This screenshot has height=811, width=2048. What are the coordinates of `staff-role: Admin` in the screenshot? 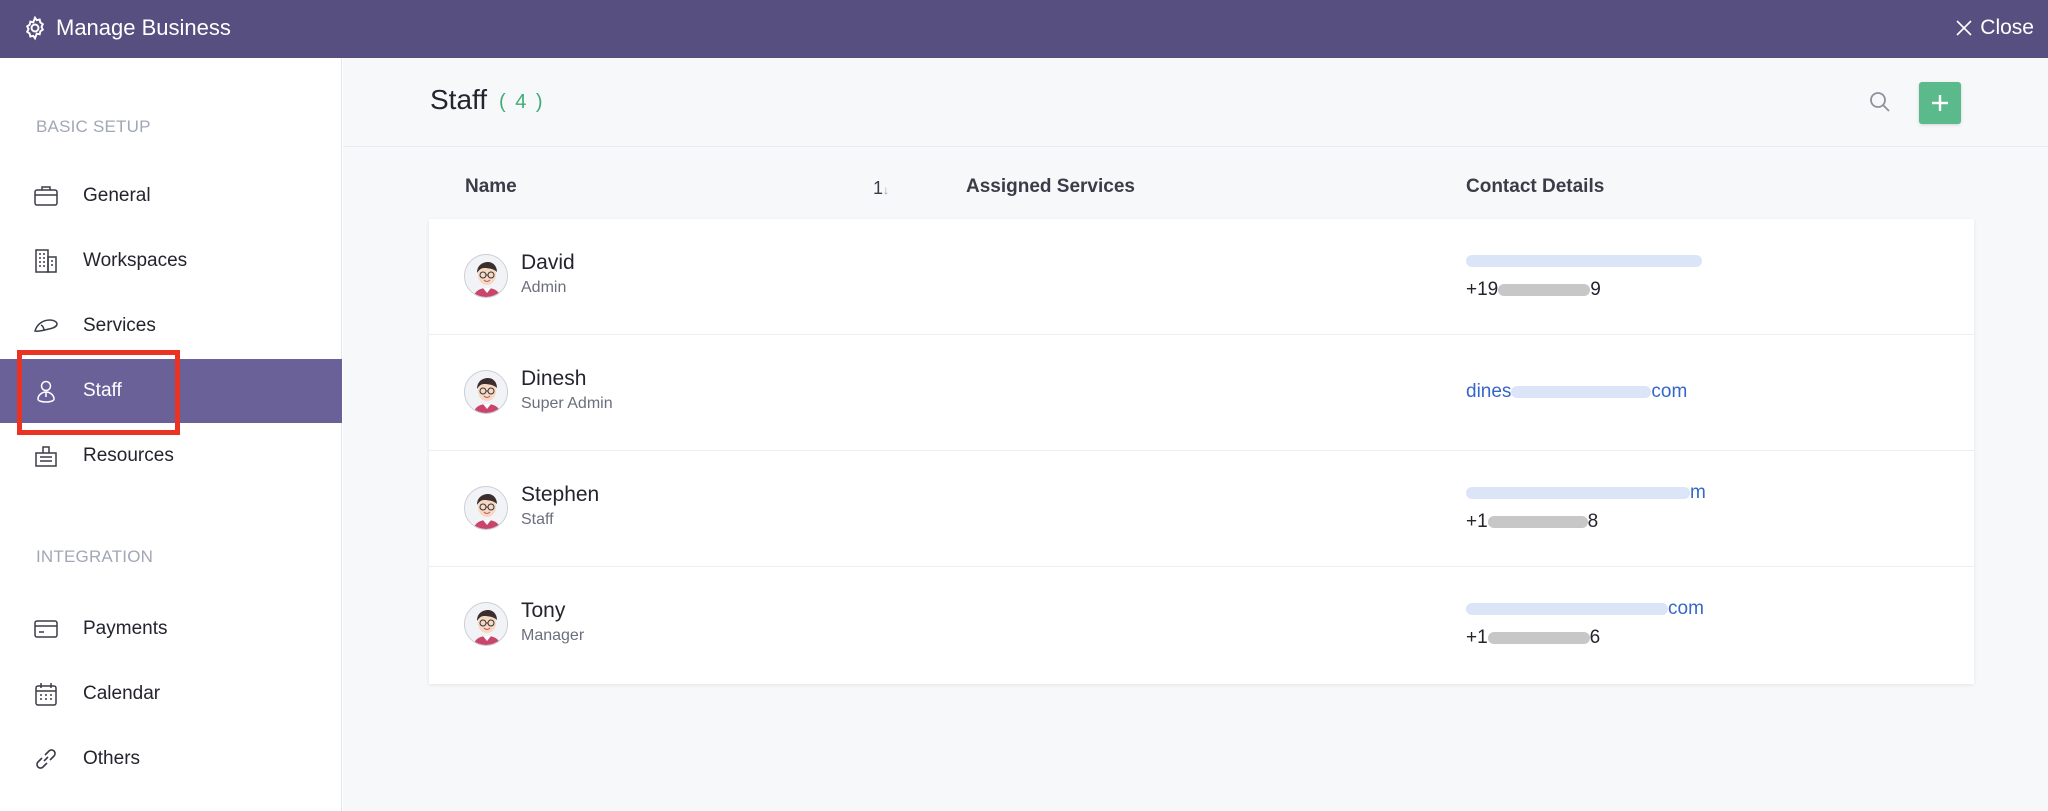 It's located at (544, 287).